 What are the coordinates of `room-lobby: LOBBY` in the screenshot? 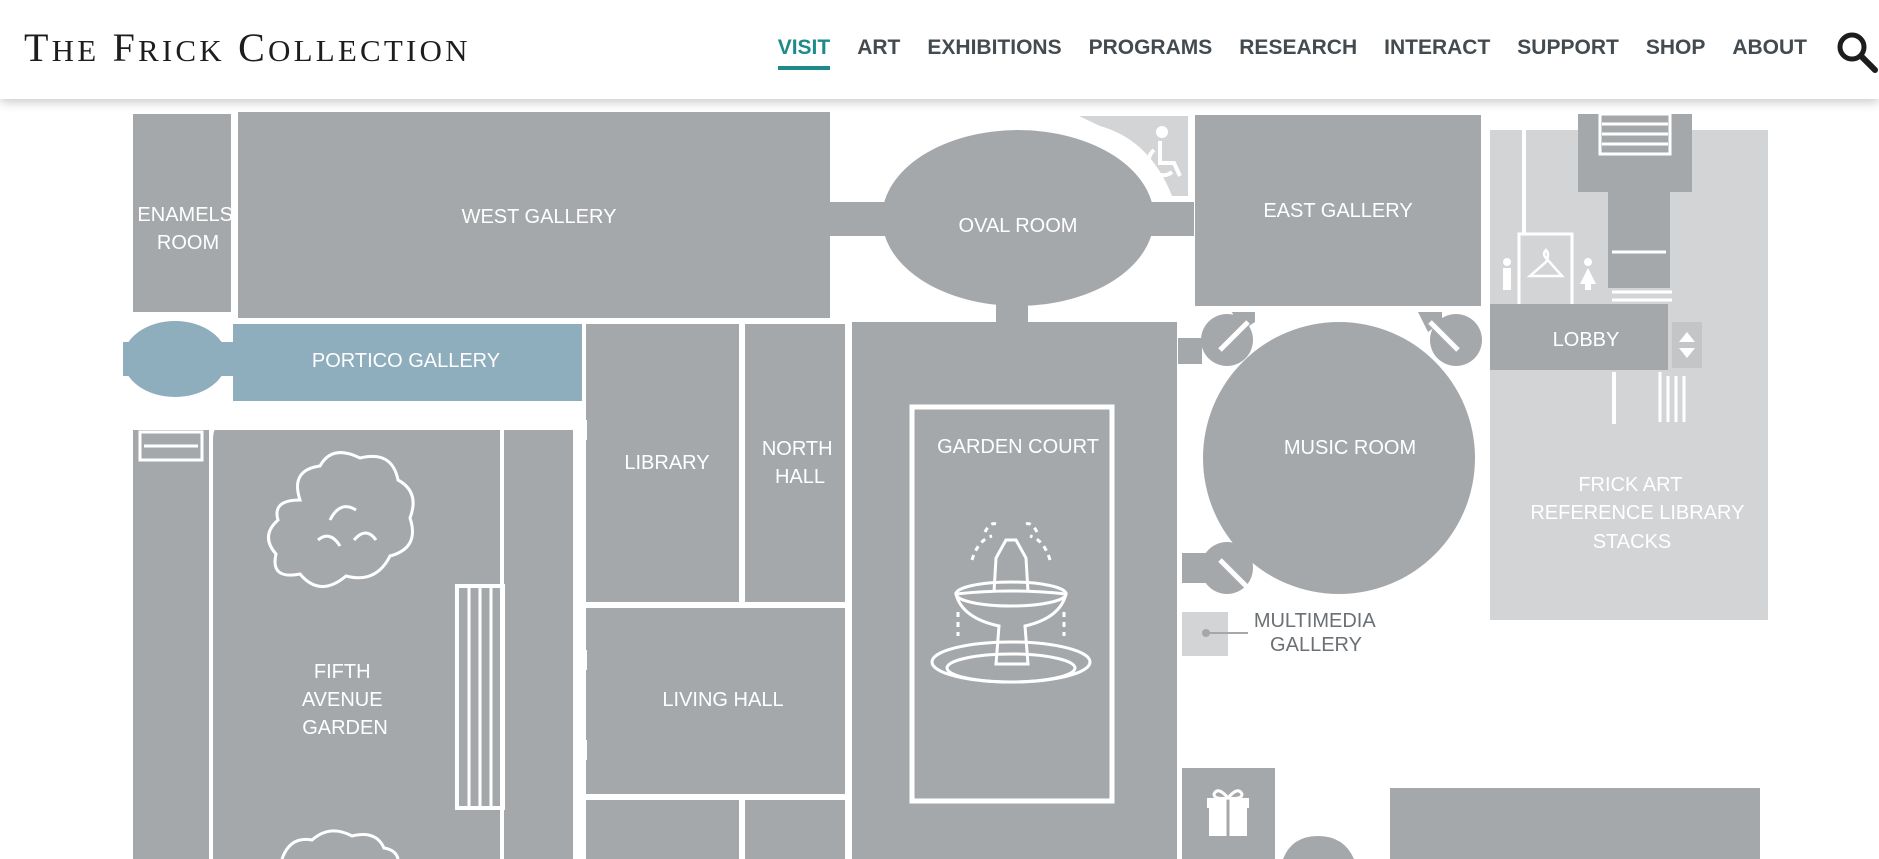 It's located at (1579, 337).